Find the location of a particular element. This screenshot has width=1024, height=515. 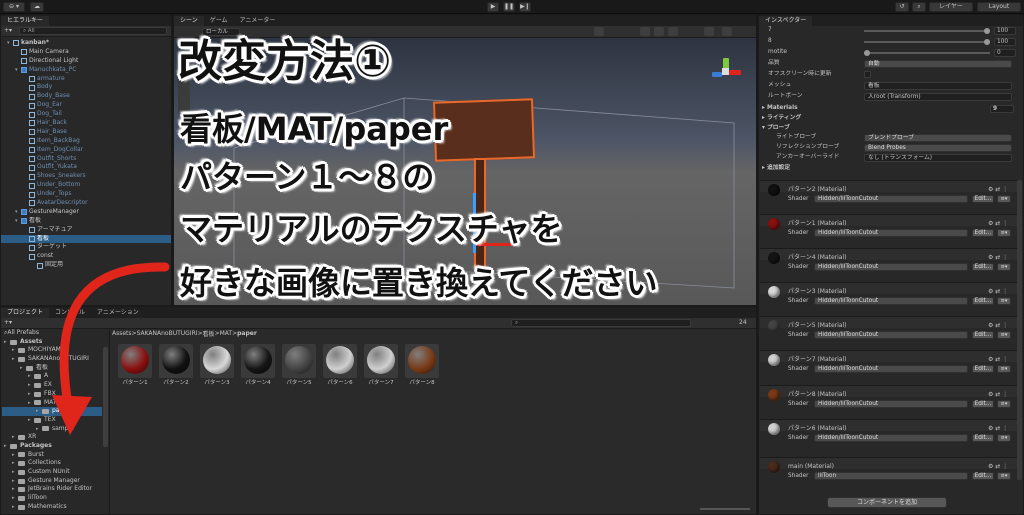

hierarchy-item: Outfit_Shorts is located at coordinates (86, 159).